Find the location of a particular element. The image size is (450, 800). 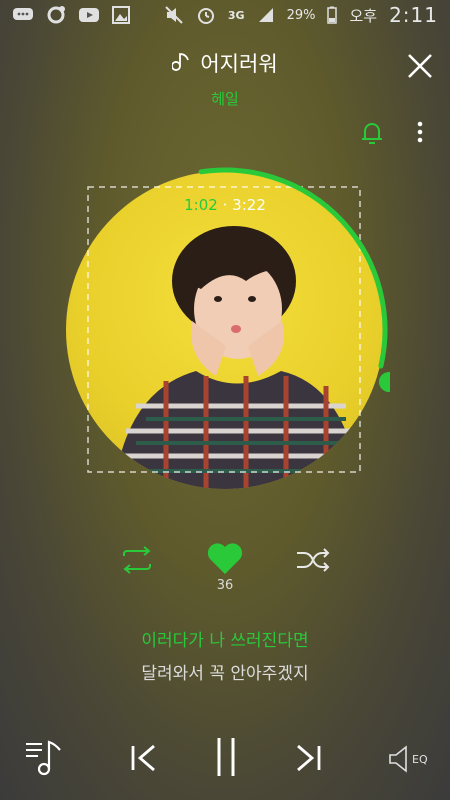

total-time: 3:22 is located at coordinates (249, 205).